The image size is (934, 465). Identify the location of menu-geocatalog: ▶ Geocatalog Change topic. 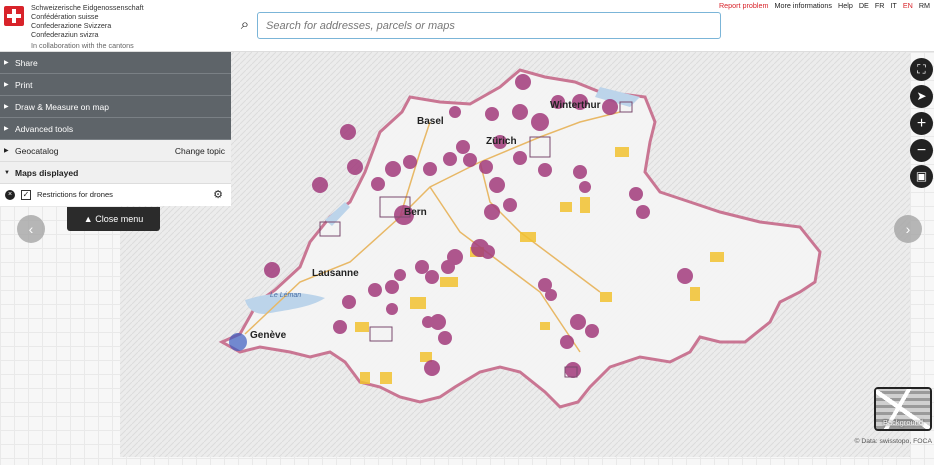
(115, 151).